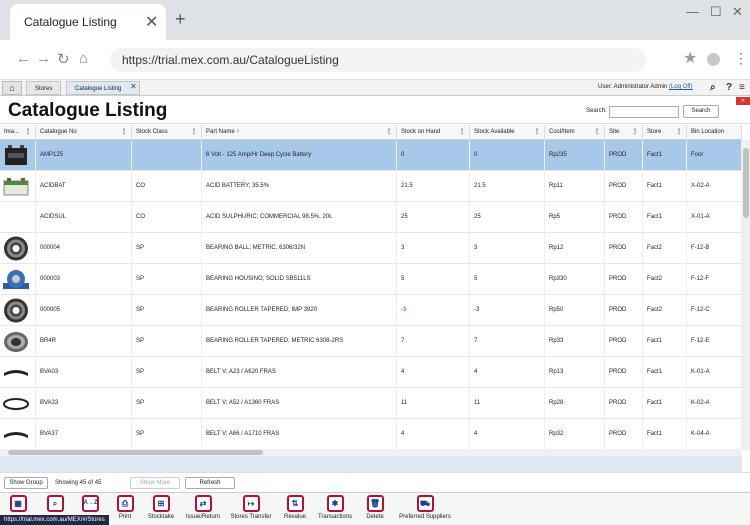 This screenshot has width=750, height=525. Describe the element at coordinates (44, 88) in the screenshot. I see `breadcrumb-item-stores: Stores` at that location.